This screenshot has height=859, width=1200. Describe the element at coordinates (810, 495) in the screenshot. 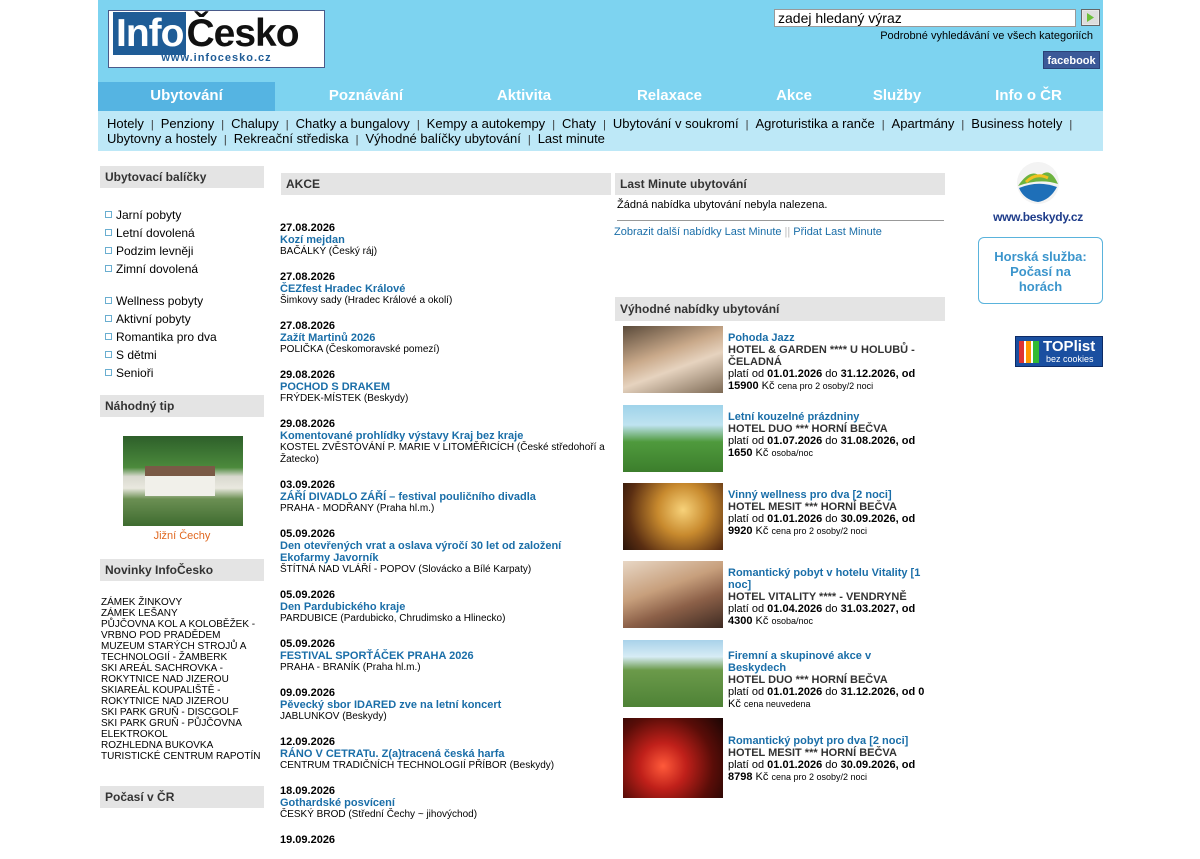

I see `deal-title: Vinný wellness pro dva [2 noci]` at that location.